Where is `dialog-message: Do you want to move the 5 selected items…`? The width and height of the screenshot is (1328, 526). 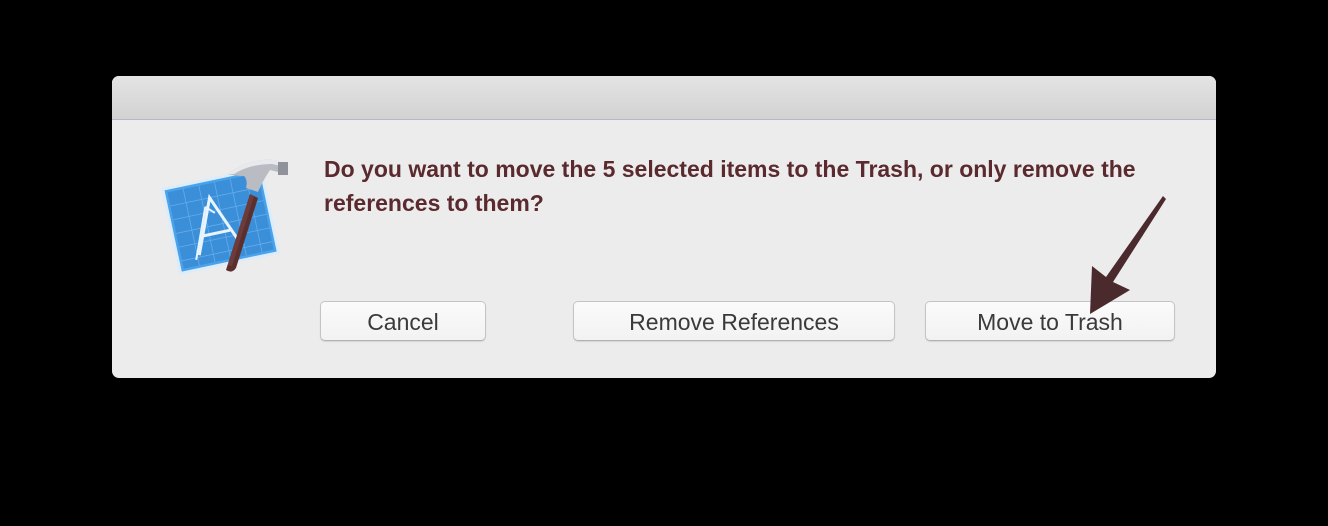
dialog-message: Do you want to move the 5 selected items… is located at coordinates (730, 186).